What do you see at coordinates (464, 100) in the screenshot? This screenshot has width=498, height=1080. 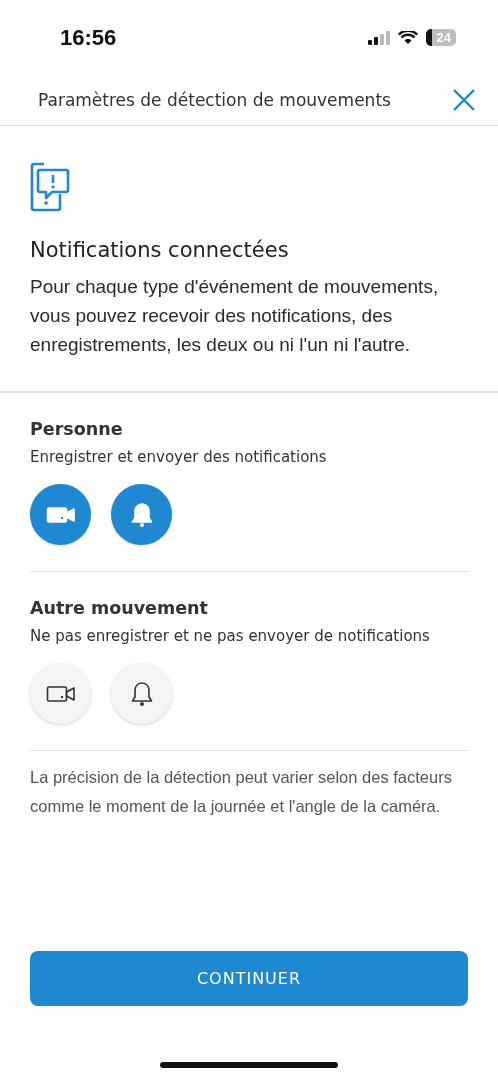 I see `close-button` at bounding box center [464, 100].